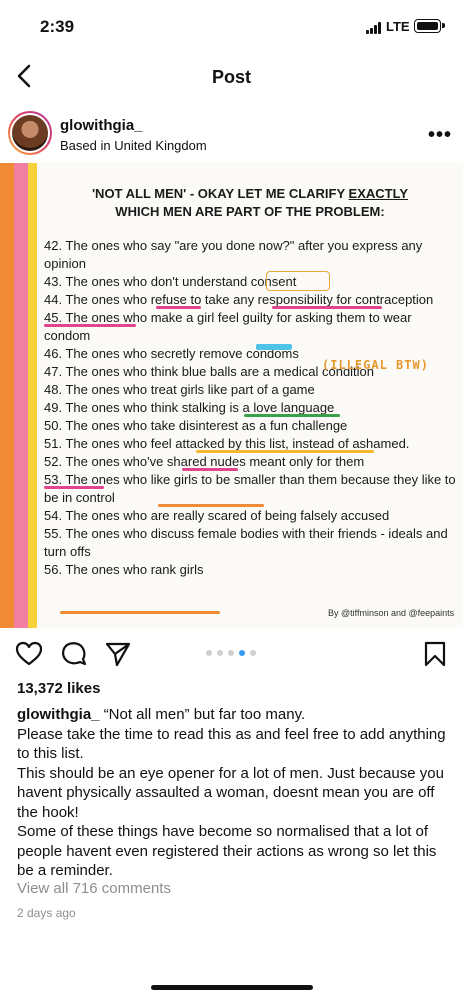 The width and height of the screenshot is (463, 1000). I want to click on caption-text: “Not all men” but far too many., so click(204, 714).